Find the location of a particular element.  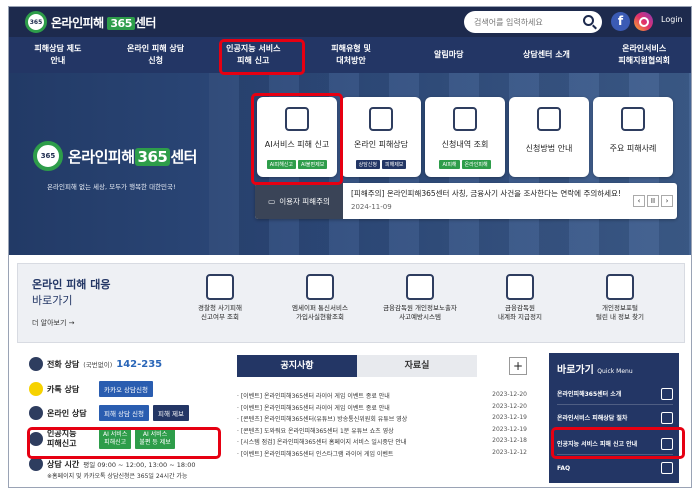

card-ai-damage-report: AI서비스 피해 신고 AI피해신고 AI불편제보 is located at coordinates (297, 137).